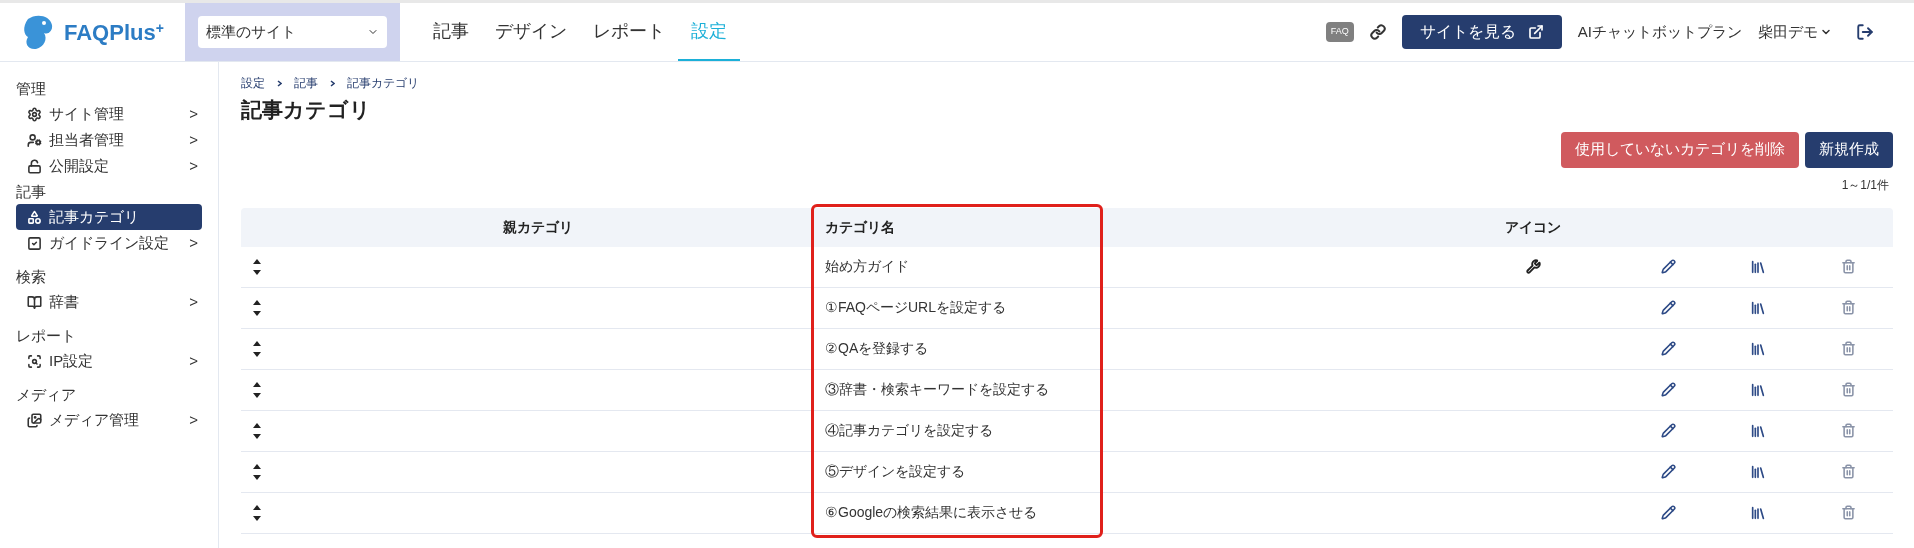 This screenshot has height=548, width=1914. Describe the element at coordinates (1849, 149) in the screenshot. I see `create-button: 新規作成` at that location.